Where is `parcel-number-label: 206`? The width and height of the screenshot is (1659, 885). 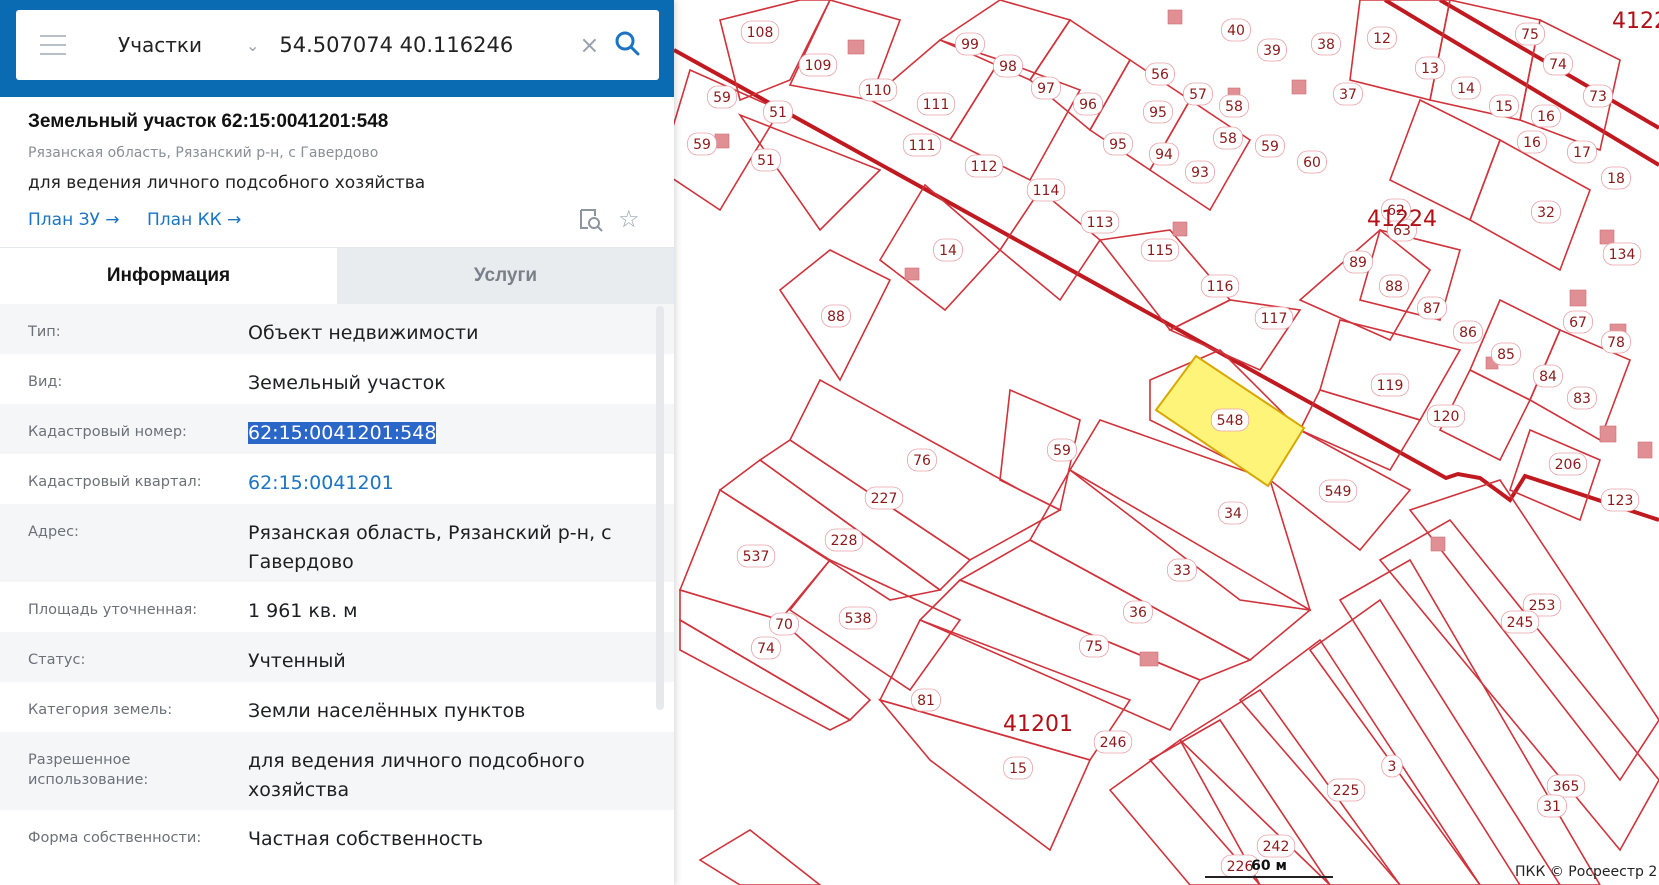 parcel-number-label: 206 is located at coordinates (1568, 465).